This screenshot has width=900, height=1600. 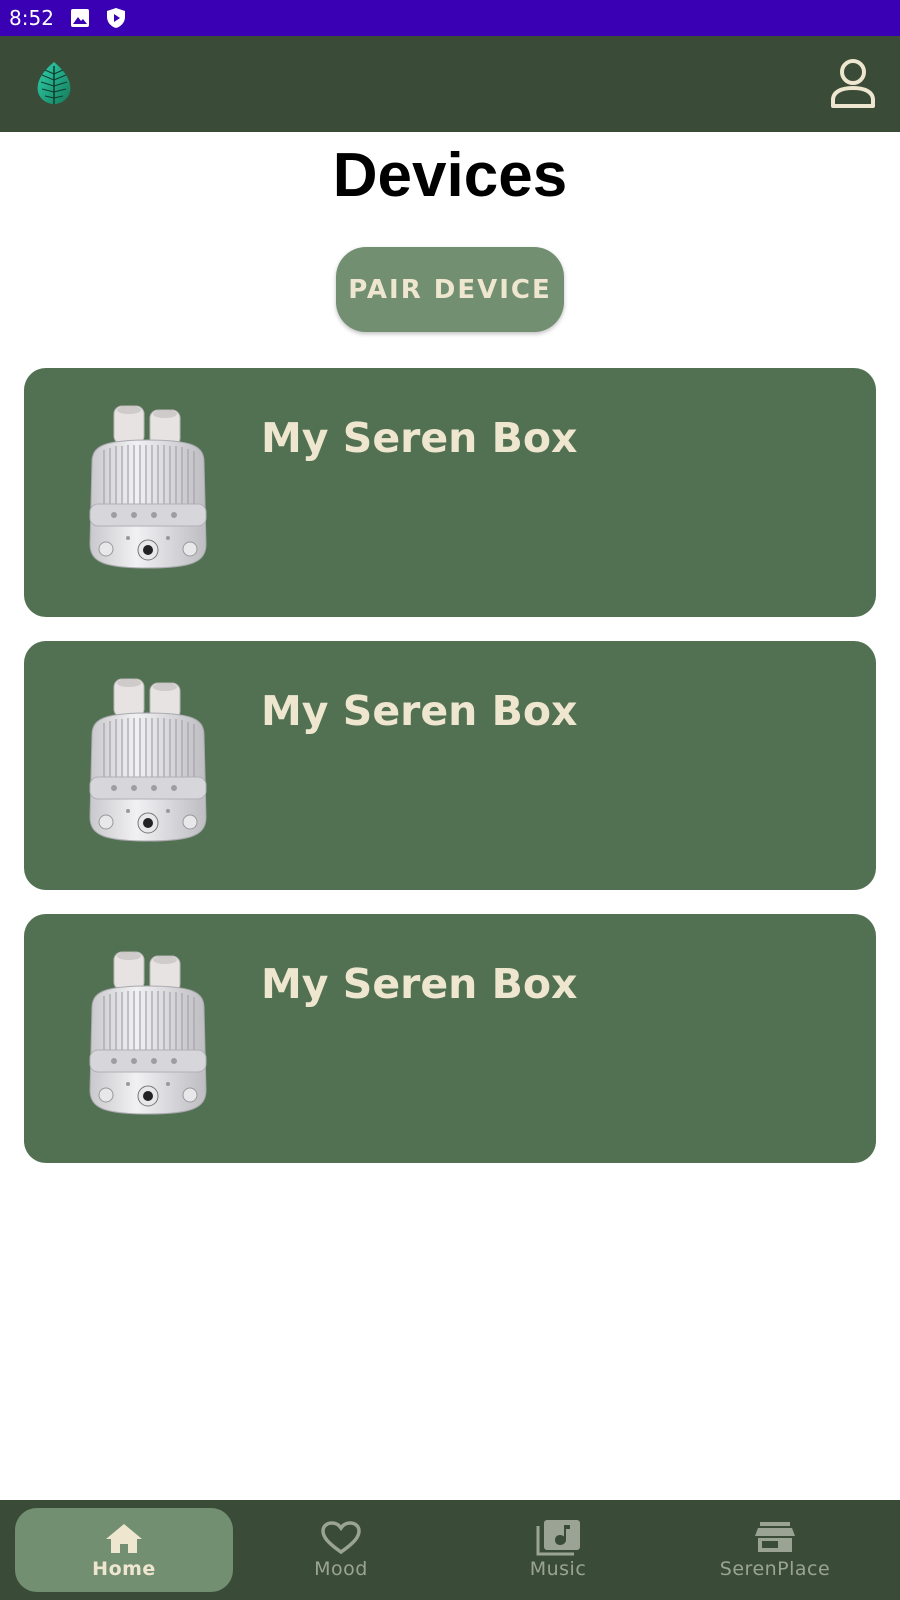 What do you see at coordinates (450, 18) in the screenshot?
I see `status-bar: 8:52` at bounding box center [450, 18].